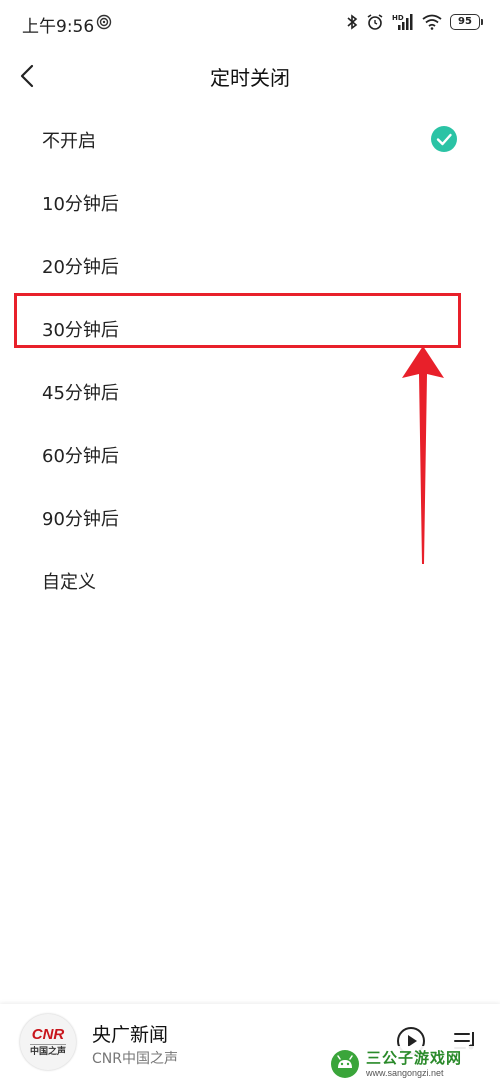  Describe the element at coordinates (130, 1035) in the screenshot. I see `player-title: 央广新闻` at that location.